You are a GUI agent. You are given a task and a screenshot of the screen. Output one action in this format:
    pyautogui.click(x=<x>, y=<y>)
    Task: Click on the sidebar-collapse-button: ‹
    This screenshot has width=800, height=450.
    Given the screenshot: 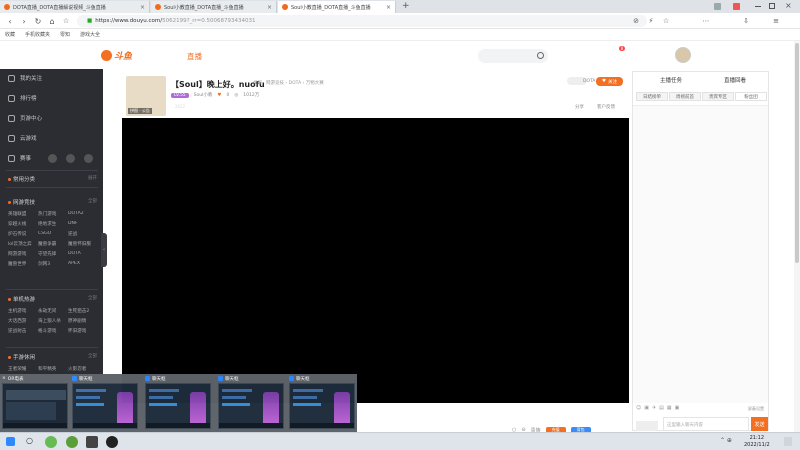 What is the action you would take?
    pyautogui.click(x=104, y=250)
    